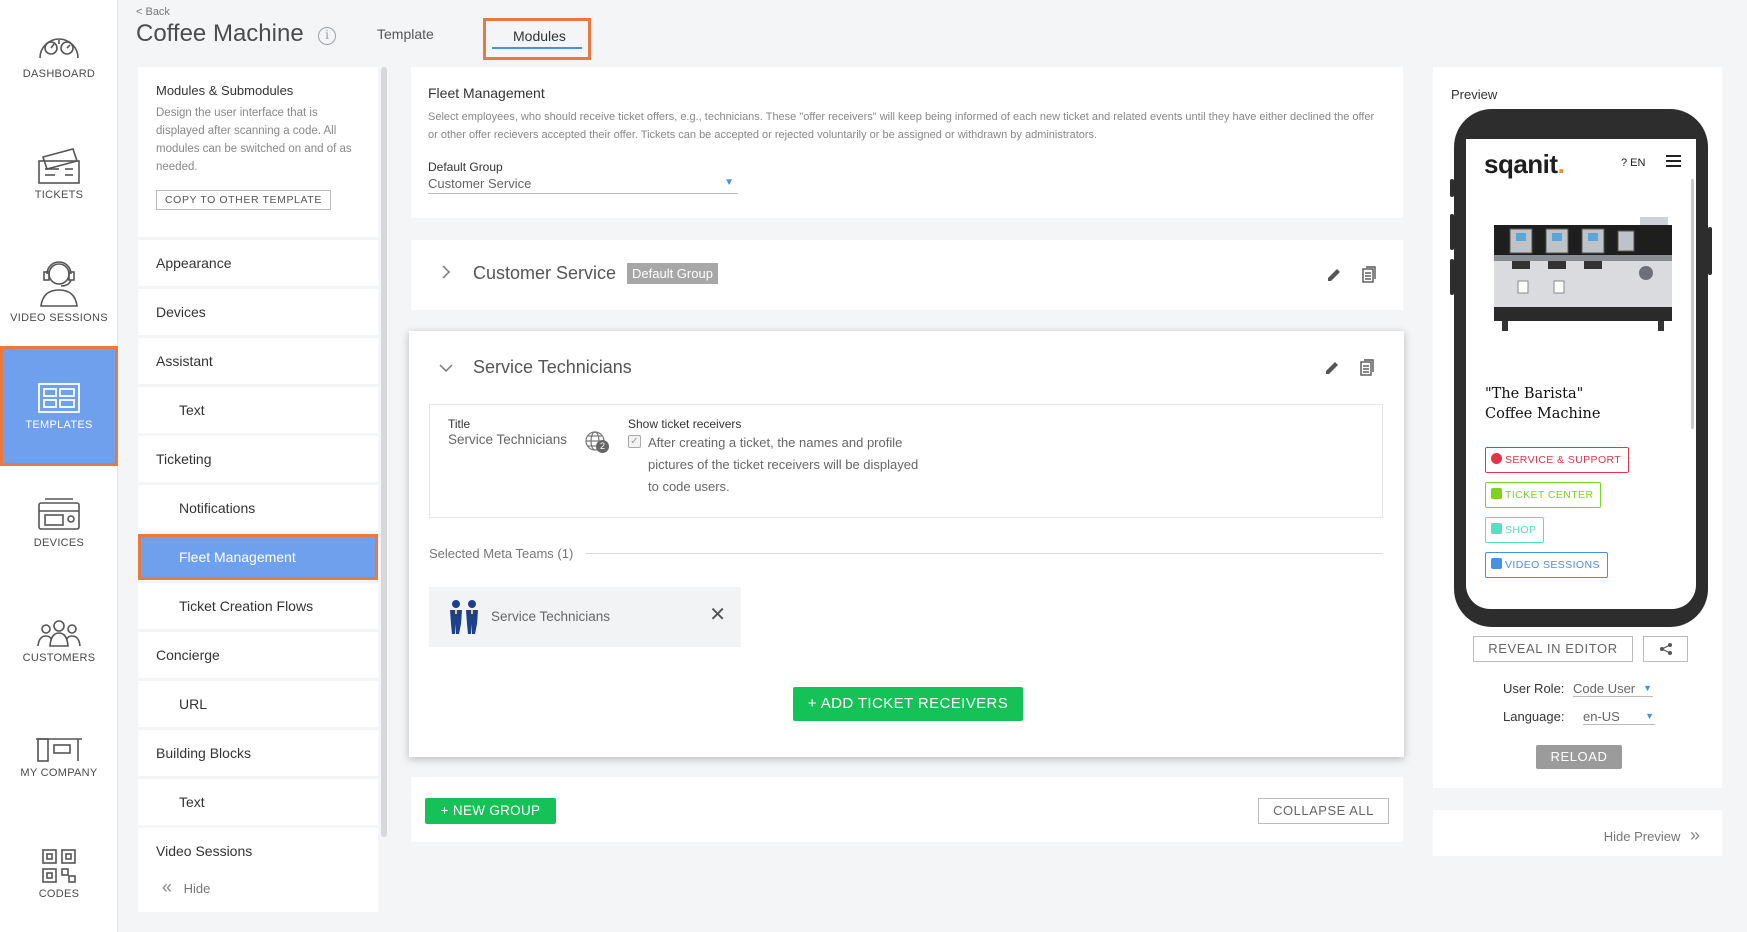 The width and height of the screenshot is (1747, 932). Describe the element at coordinates (1633, 163) in the screenshot. I see `help-language-selector: ? EN` at that location.